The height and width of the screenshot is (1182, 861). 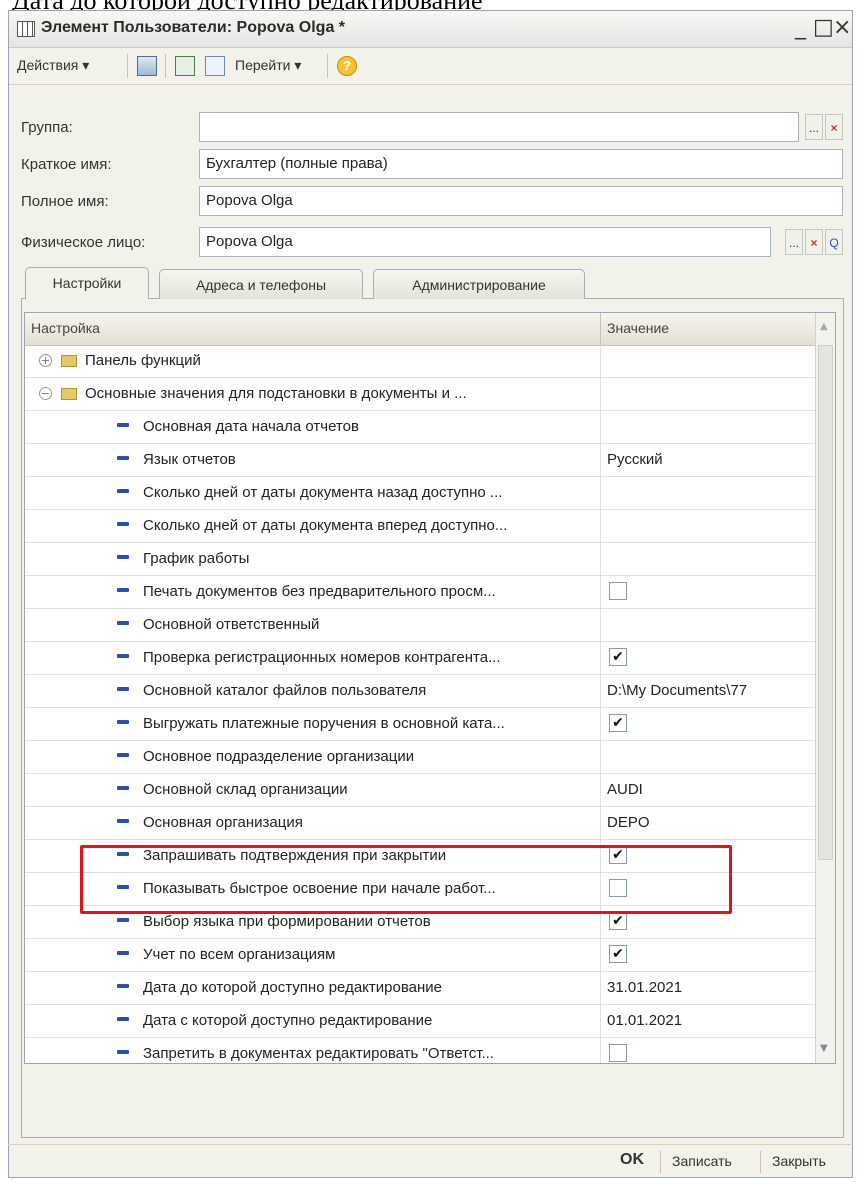 What do you see at coordinates (521, 201) in the screenshot?
I see `full-name-field: Popova Olga` at bounding box center [521, 201].